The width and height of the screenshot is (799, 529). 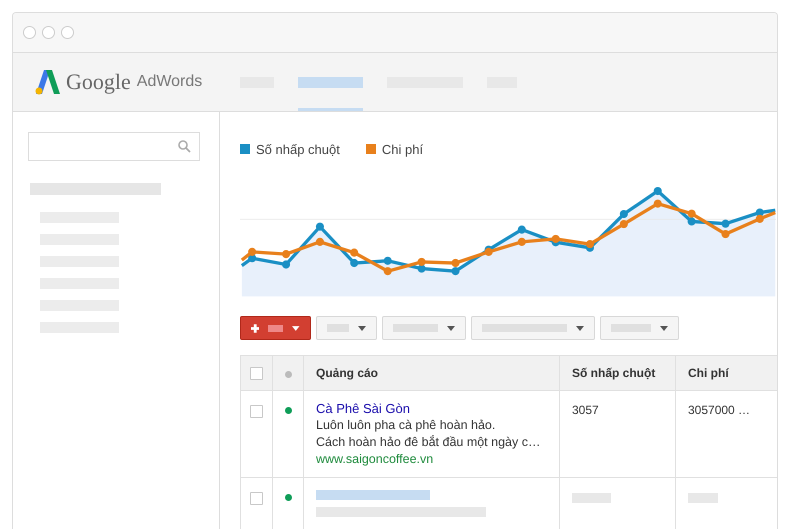 What do you see at coordinates (363, 408) in the screenshot?
I see `ad-title-link: Cà Phê Sài Gòn` at bounding box center [363, 408].